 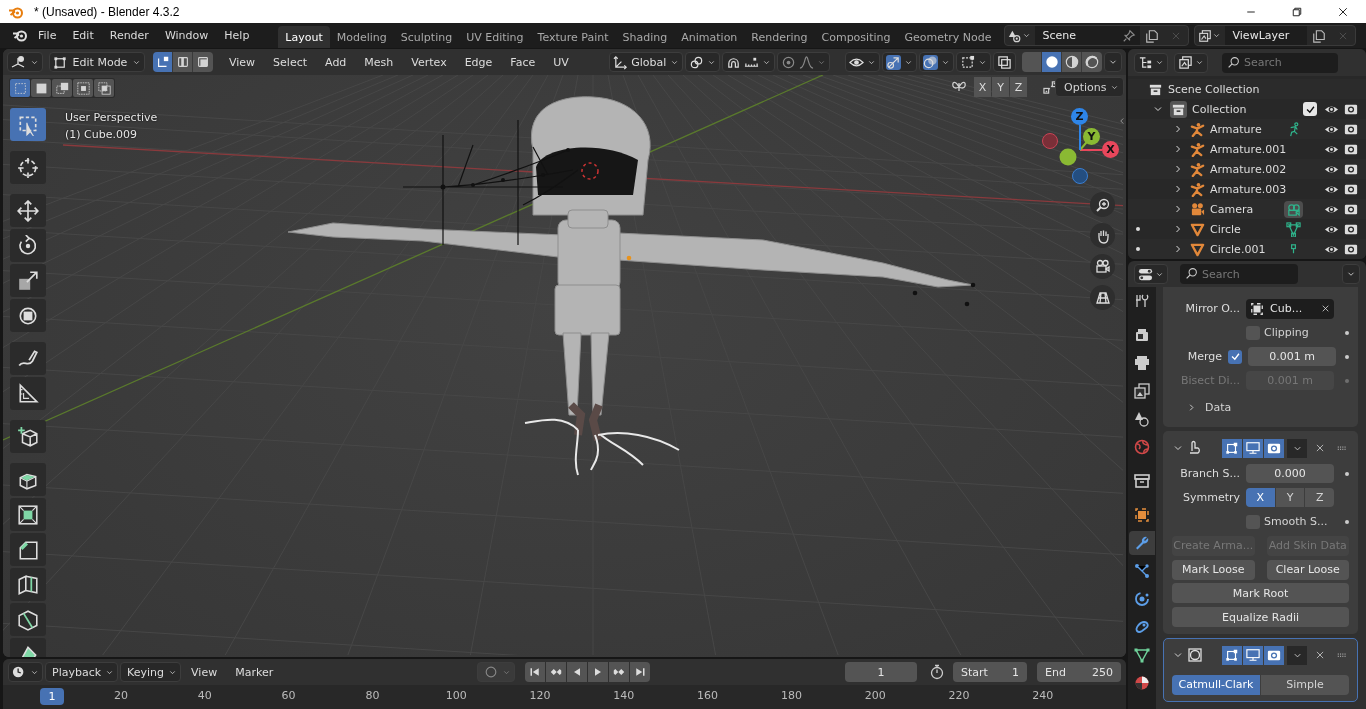 What do you see at coordinates (1079, 116) in the screenshot?
I see `gizmo-axis-handle: Z` at bounding box center [1079, 116].